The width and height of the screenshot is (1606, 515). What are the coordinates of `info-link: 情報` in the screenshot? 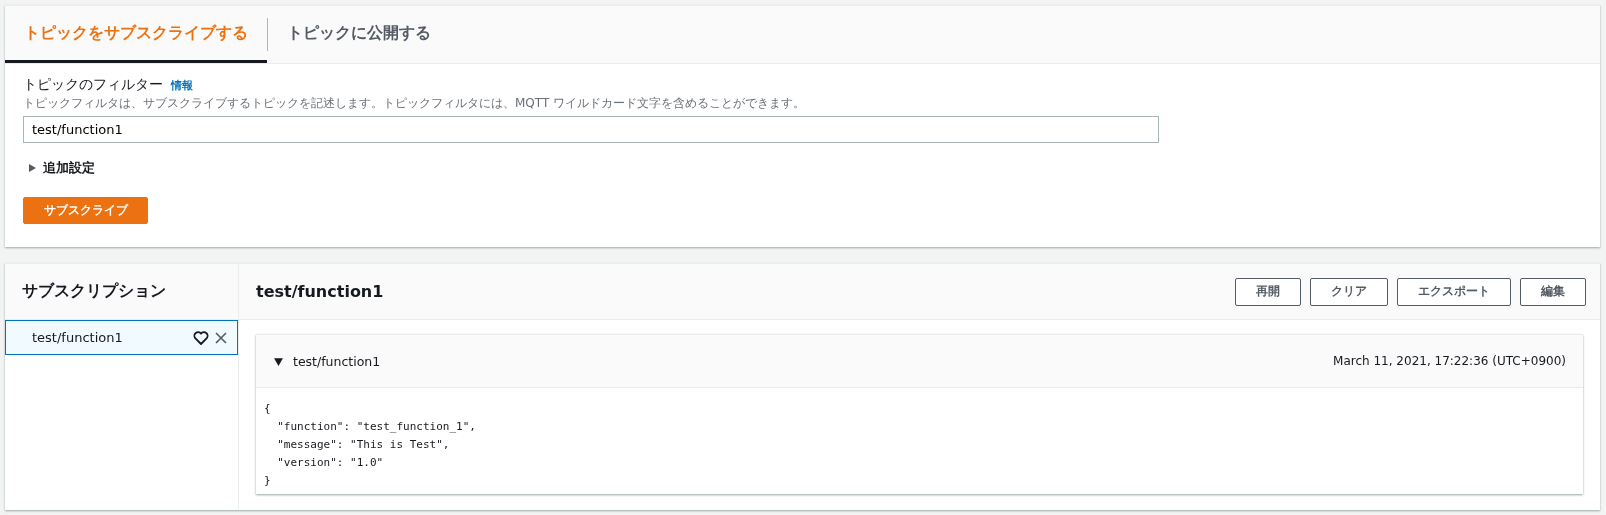 It's located at (182, 85).